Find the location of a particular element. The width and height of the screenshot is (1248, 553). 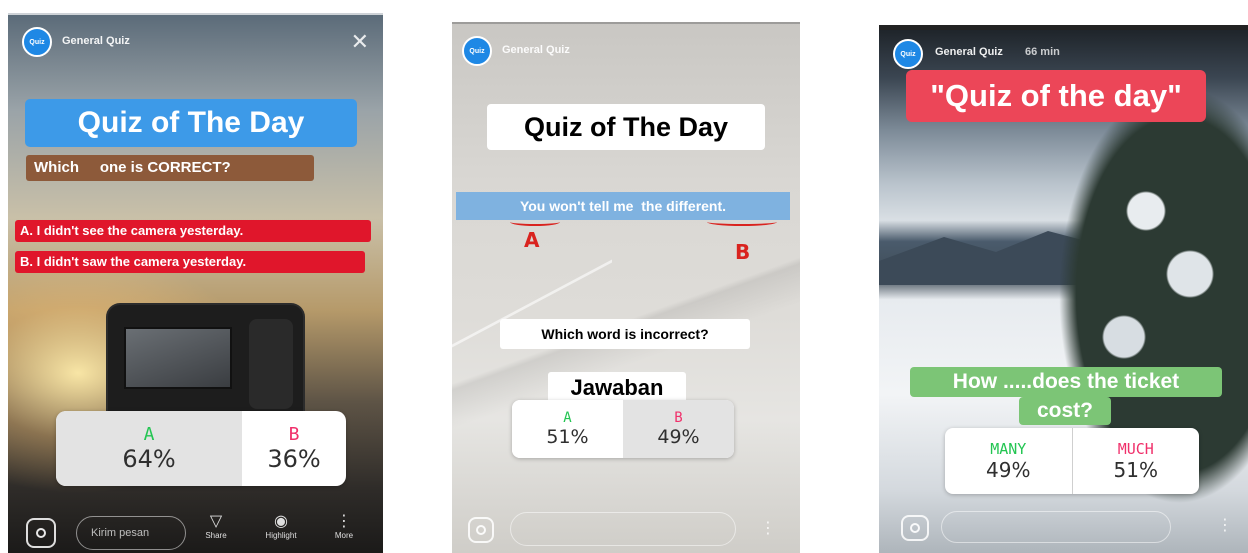

poll-sticker: A 51% B 49% is located at coordinates (623, 429).